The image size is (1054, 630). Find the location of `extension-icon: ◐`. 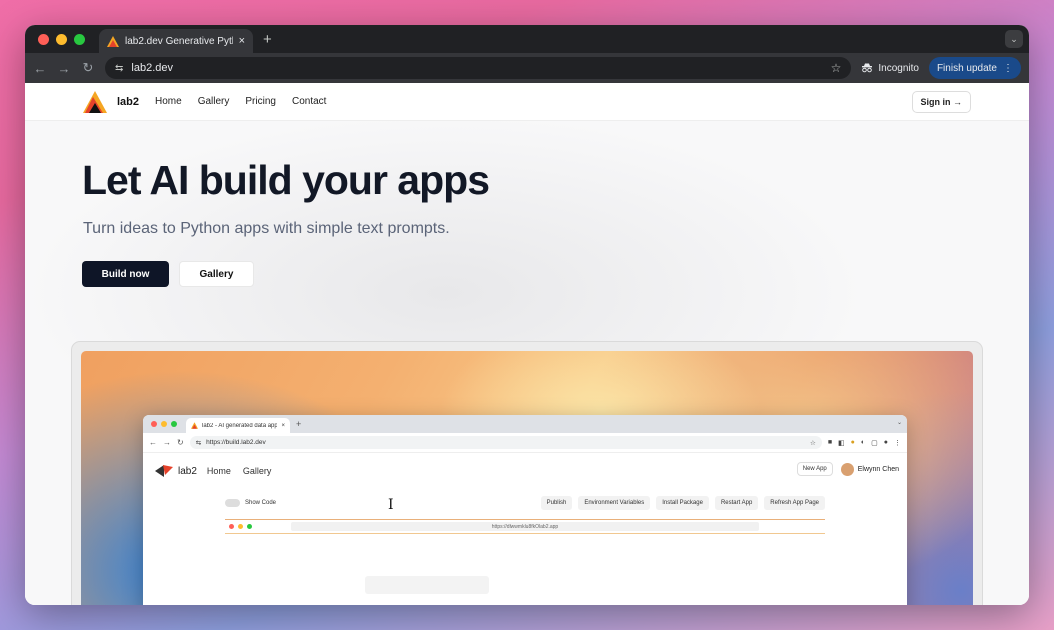

extension-icon: ◐ is located at coordinates (863, 442).